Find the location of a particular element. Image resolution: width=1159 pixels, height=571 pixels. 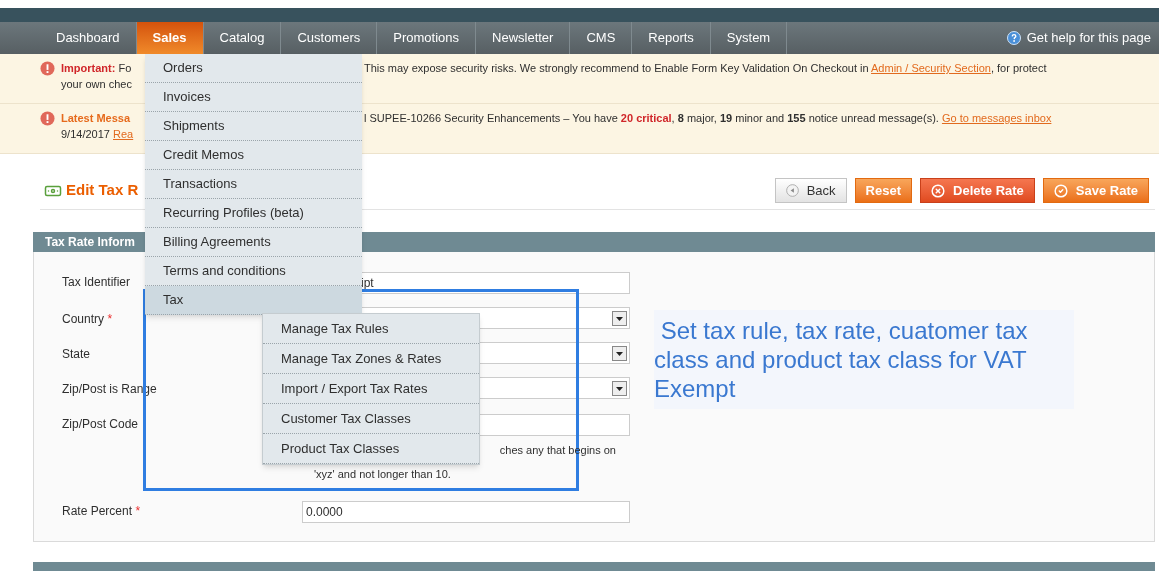

message-text: your own chec is located at coordinates (96, 84).